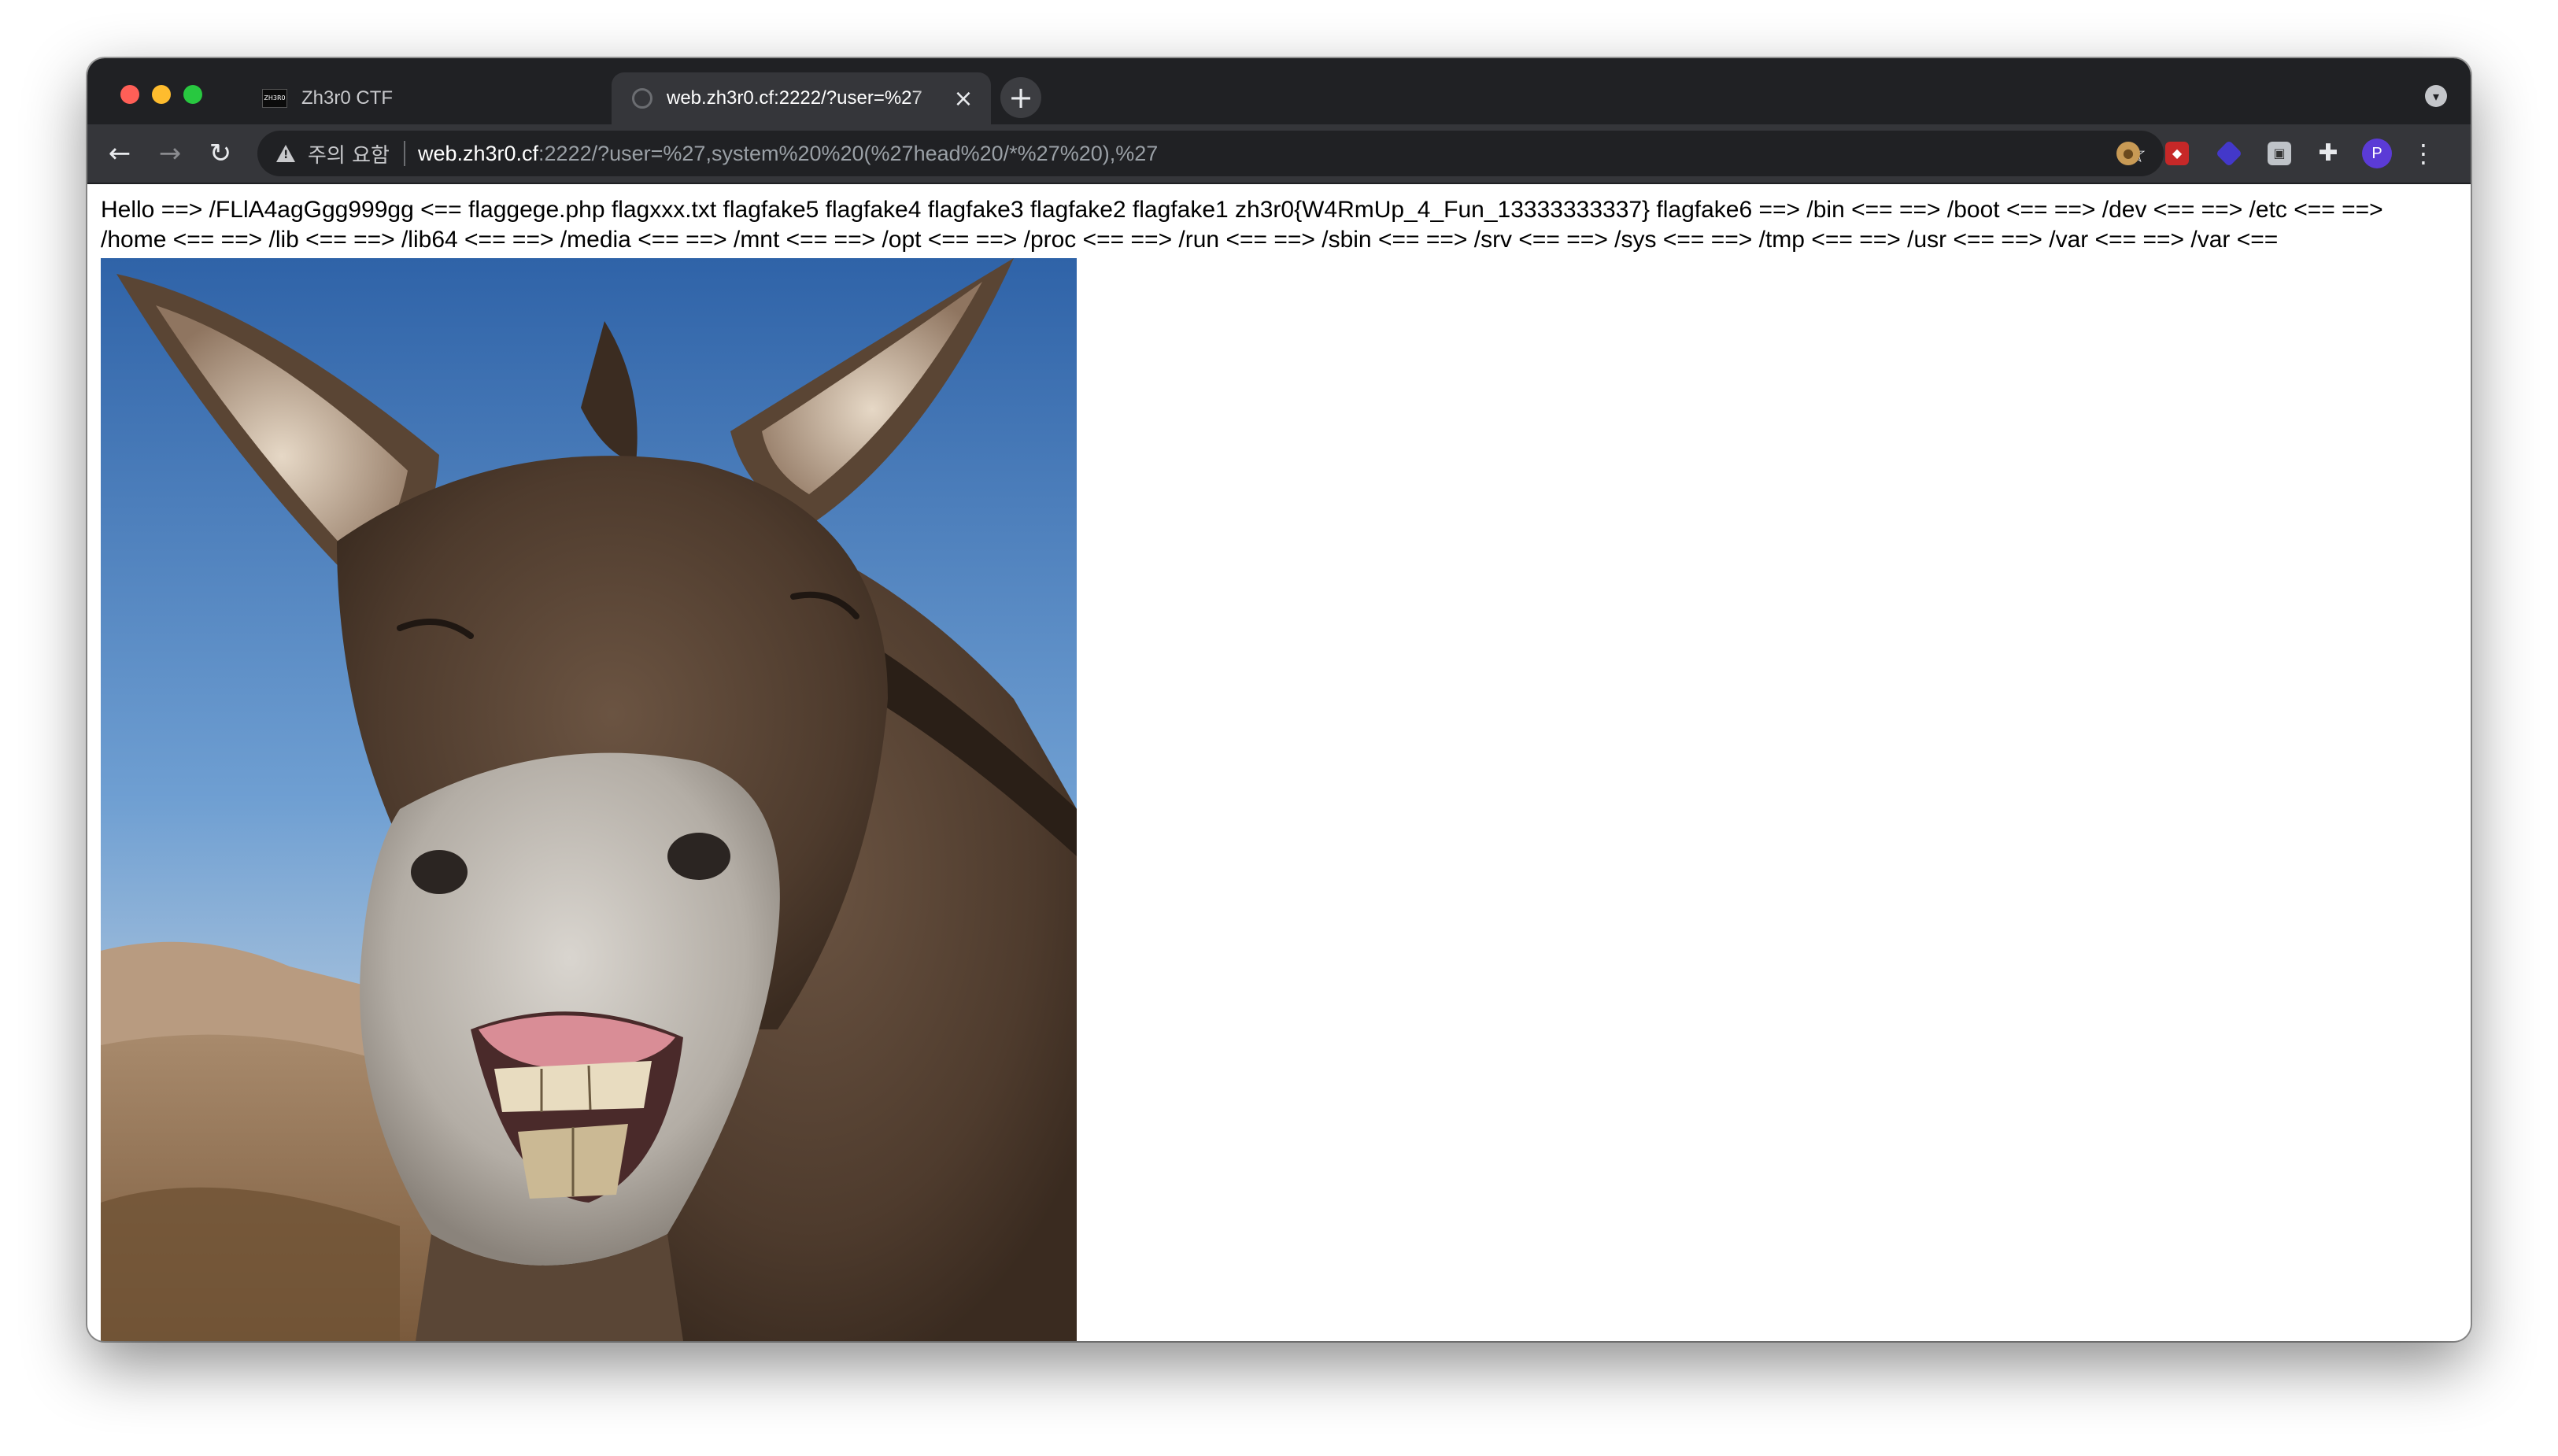 The width and height of the screenshot is (2558, 1456). Describe the element at coordinates (2177, 153) in the screenshot. I see `shield-extension-icon: ◆` at that location.